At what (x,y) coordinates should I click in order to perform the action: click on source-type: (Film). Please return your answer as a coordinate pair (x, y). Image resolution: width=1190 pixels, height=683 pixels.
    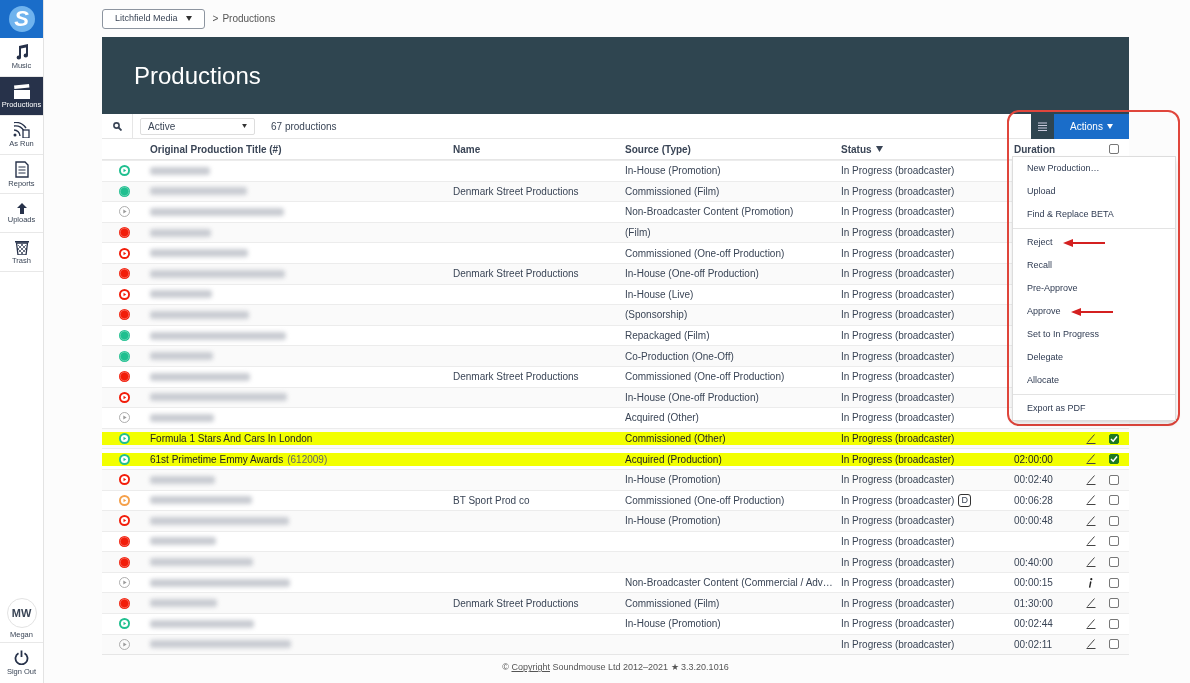
    Looking at the image, I should click on (638, 233).